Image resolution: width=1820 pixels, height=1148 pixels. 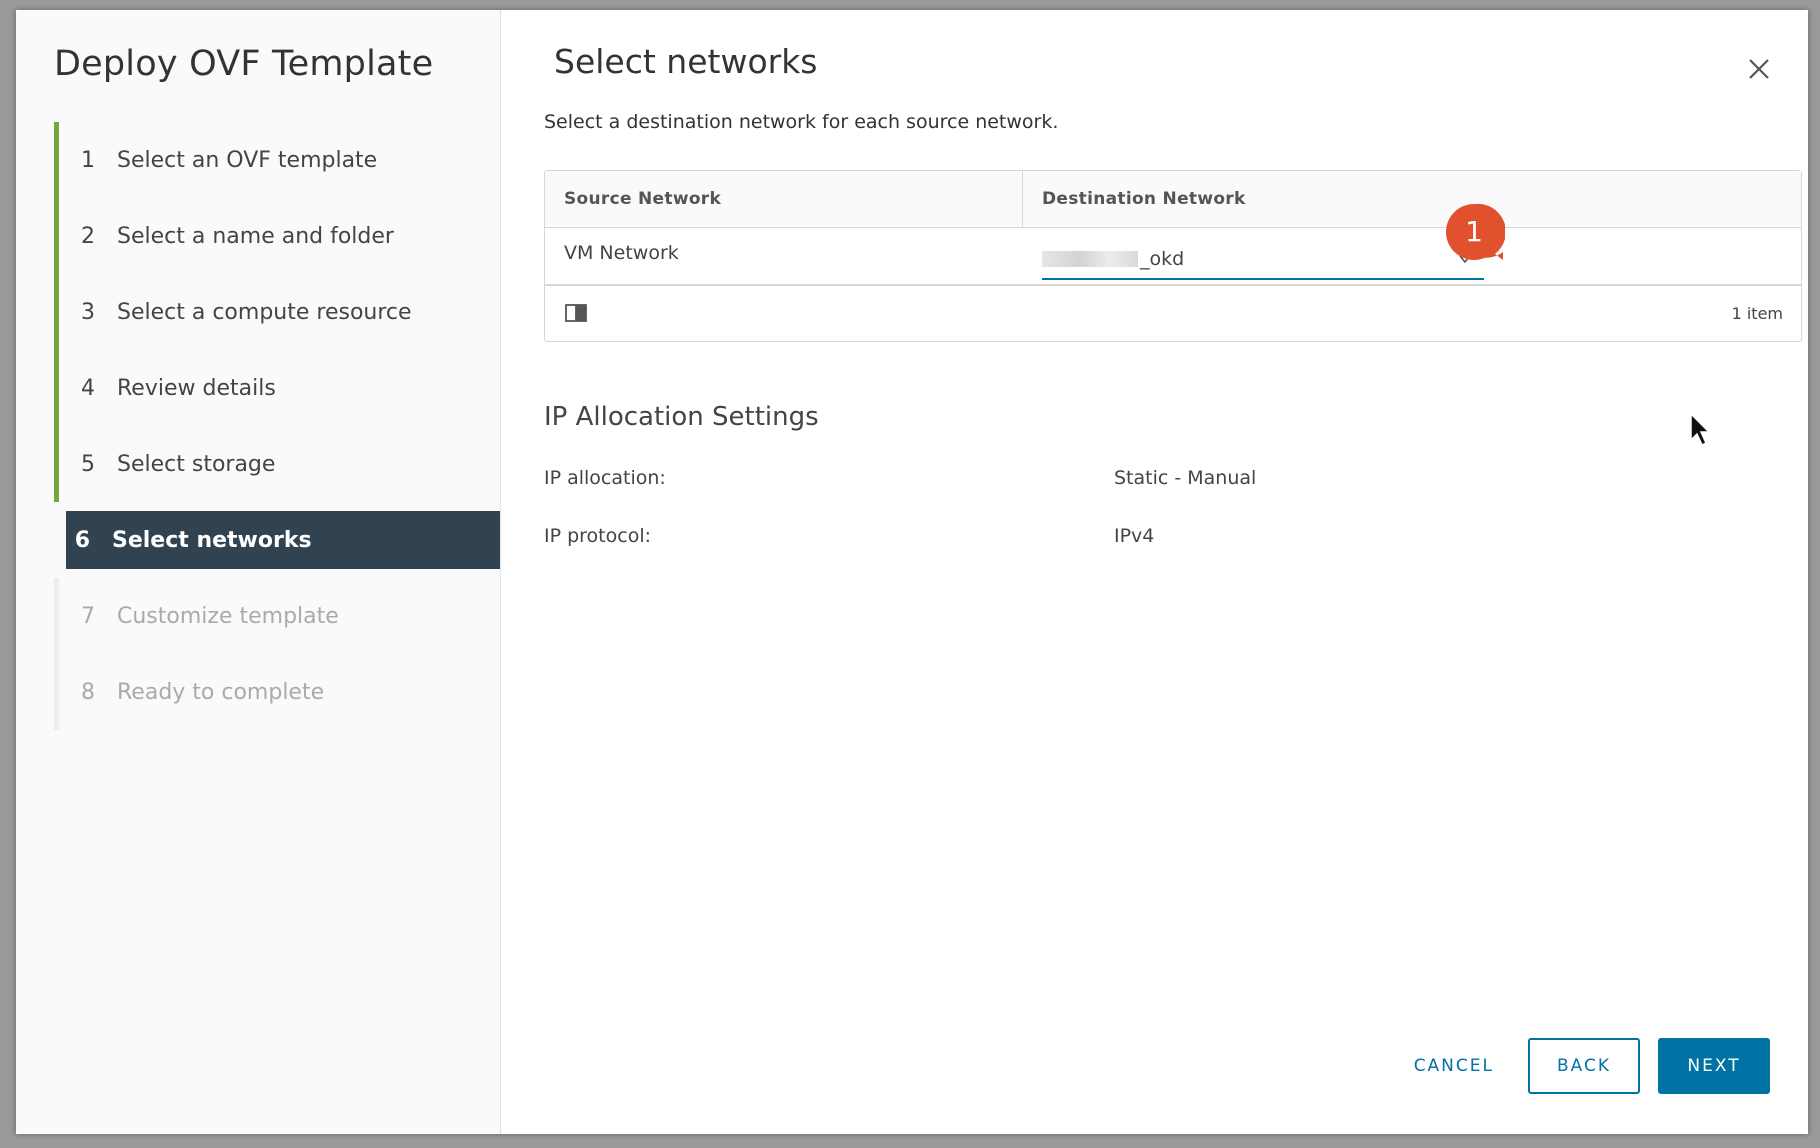 I want to click on step-number: 2, so click(x=88, y=236).